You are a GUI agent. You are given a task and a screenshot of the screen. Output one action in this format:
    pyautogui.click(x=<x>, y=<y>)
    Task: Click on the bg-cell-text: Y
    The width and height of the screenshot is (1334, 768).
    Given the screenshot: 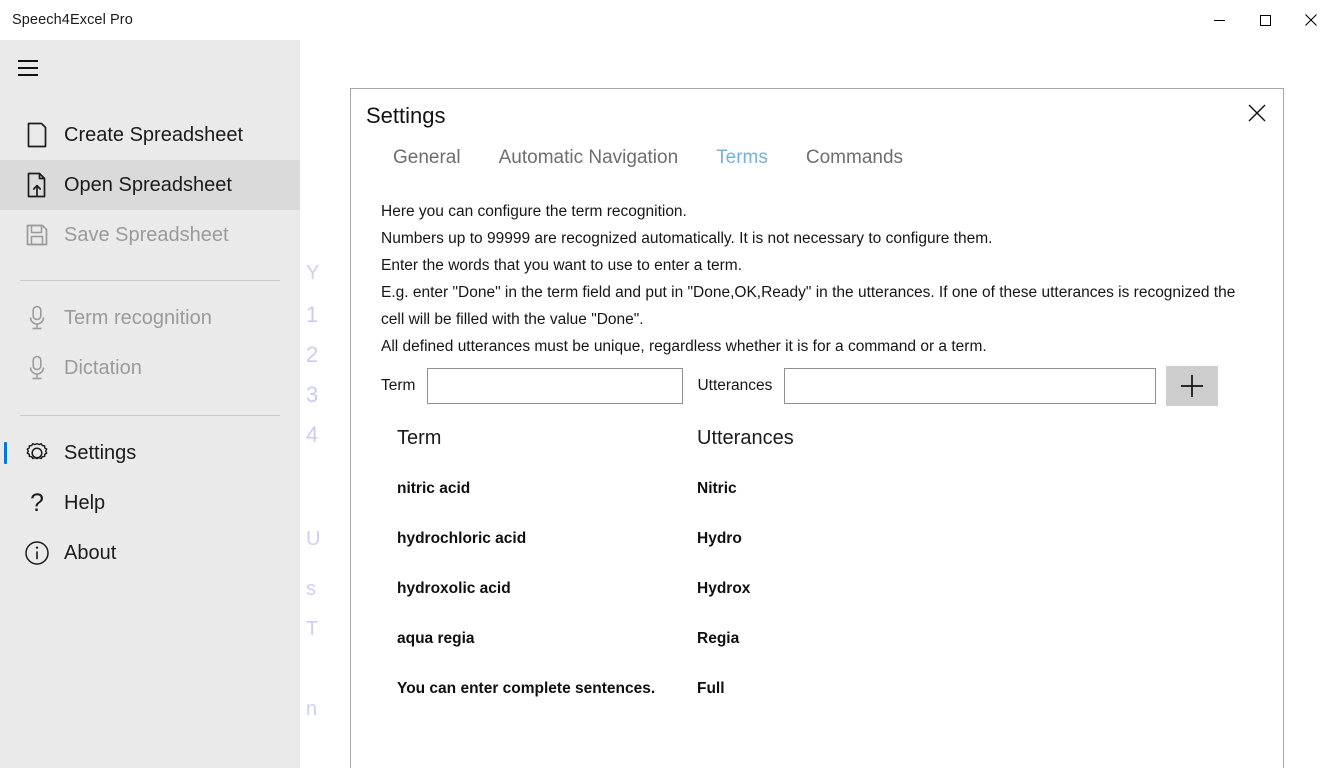 What is the action you would take?
    pyautogui.click(x=313, y=273)
    